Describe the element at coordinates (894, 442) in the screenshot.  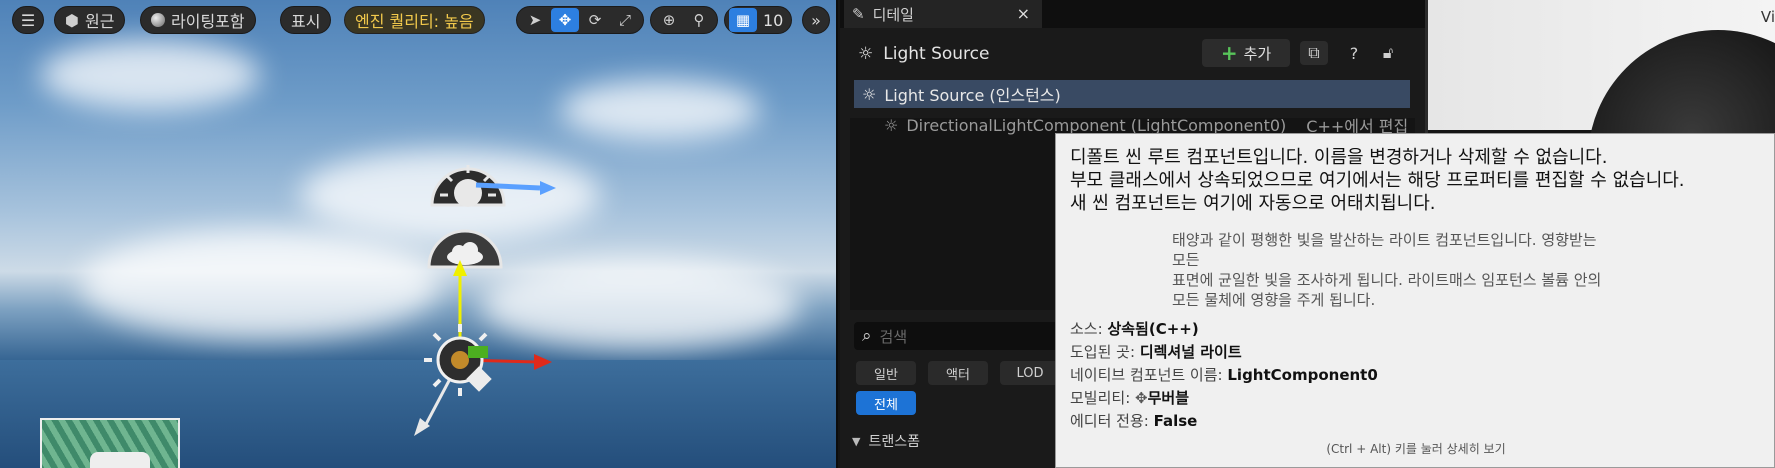
I see `section-transform-label: 트랜스폼` at that location.